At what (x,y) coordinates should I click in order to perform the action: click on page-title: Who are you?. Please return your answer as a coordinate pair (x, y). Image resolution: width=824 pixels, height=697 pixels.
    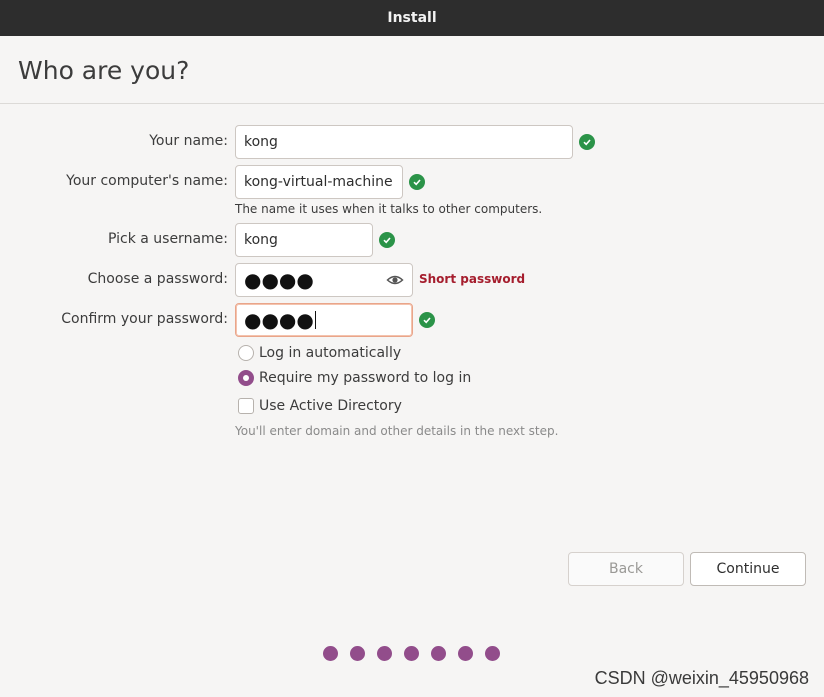
    Looking at the image, I should click on (104, 70).